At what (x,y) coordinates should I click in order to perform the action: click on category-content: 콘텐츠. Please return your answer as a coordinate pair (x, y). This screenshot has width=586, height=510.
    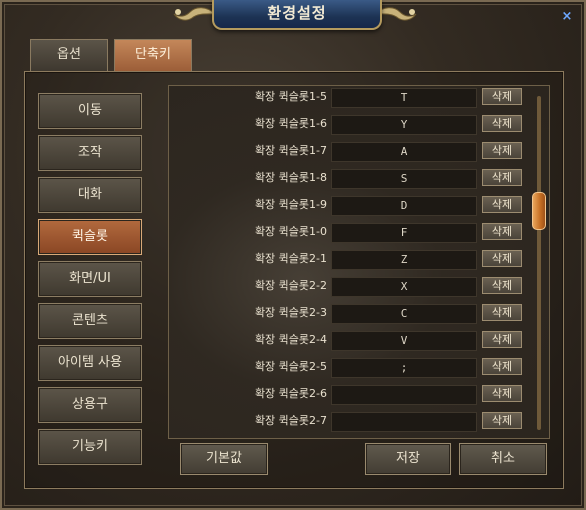
    Looking at the image, I should click on (90, 321).